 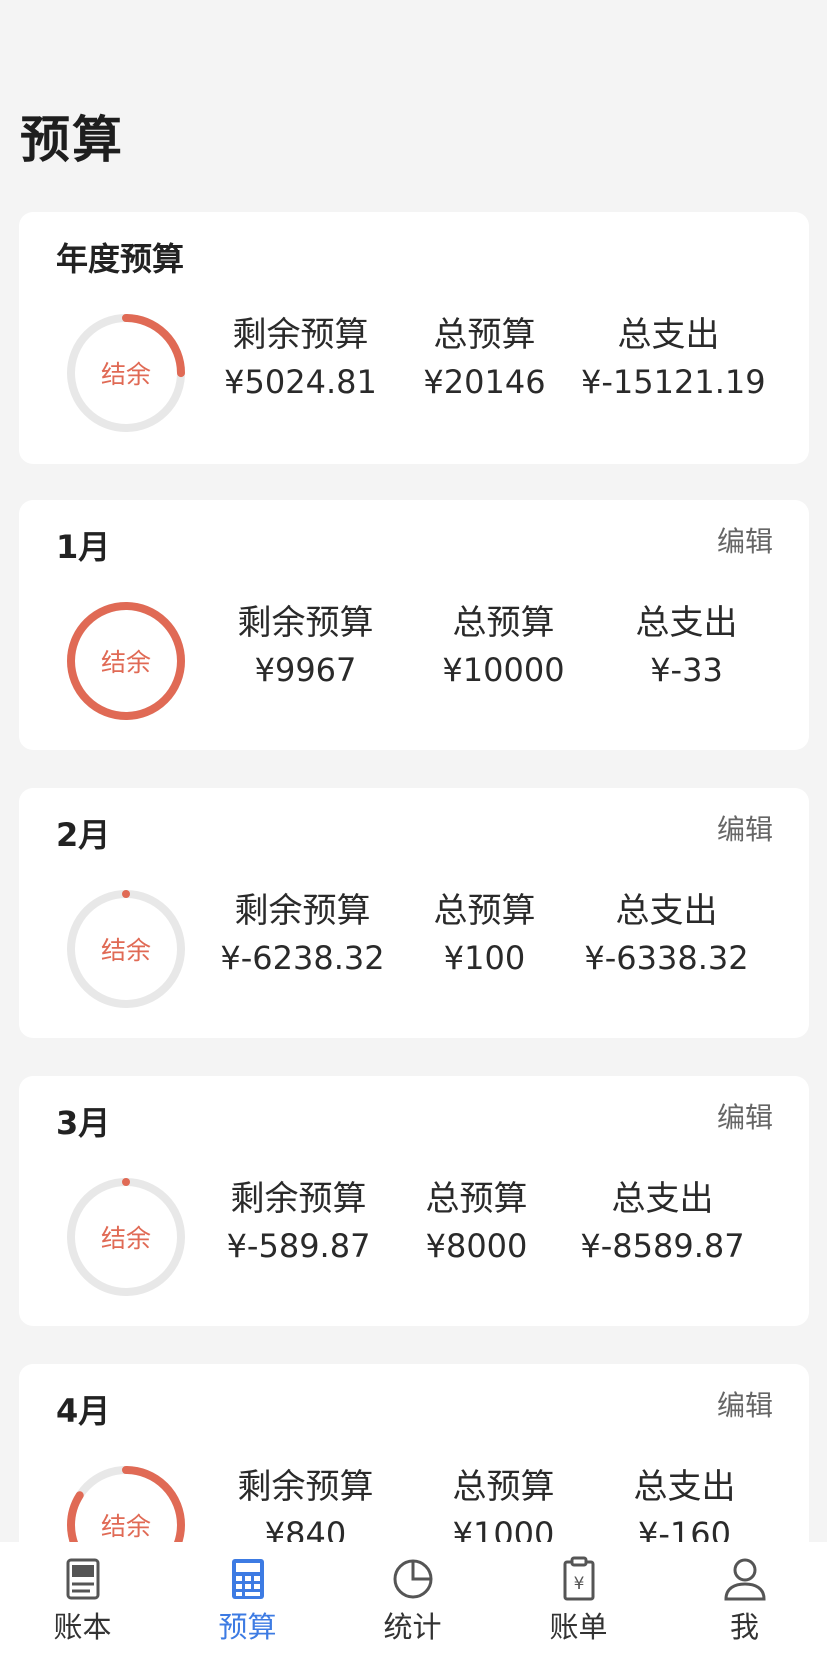 I want to click on stat-value: ¥-15121.19, so click(x=673, y=382).